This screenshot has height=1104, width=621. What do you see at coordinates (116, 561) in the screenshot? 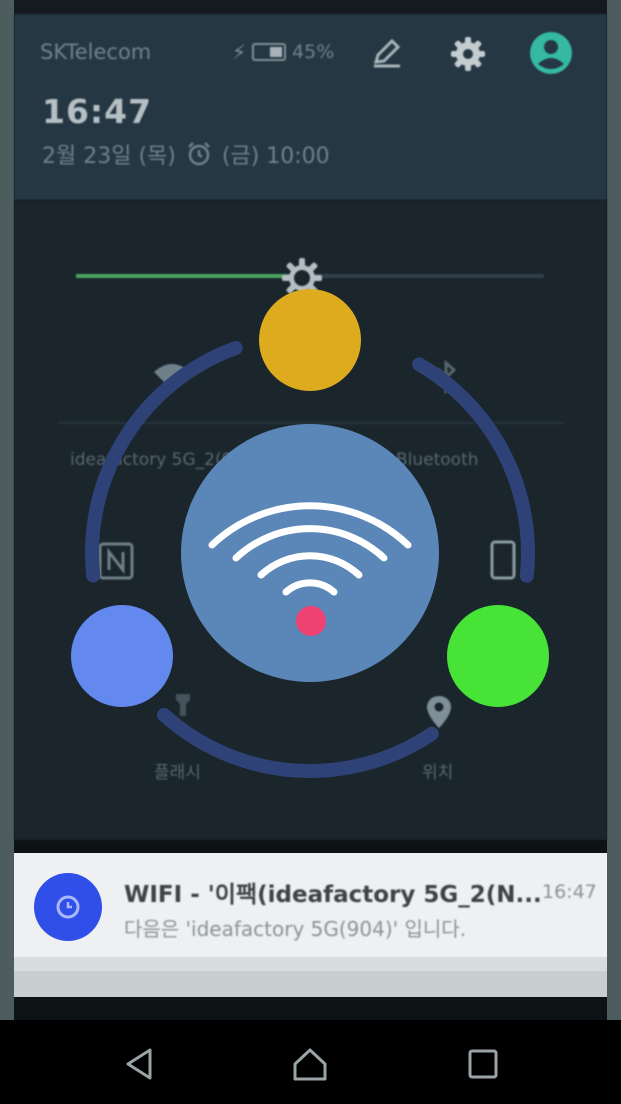
I see `nfc-tile-icon` at bounding box center [116, 561].